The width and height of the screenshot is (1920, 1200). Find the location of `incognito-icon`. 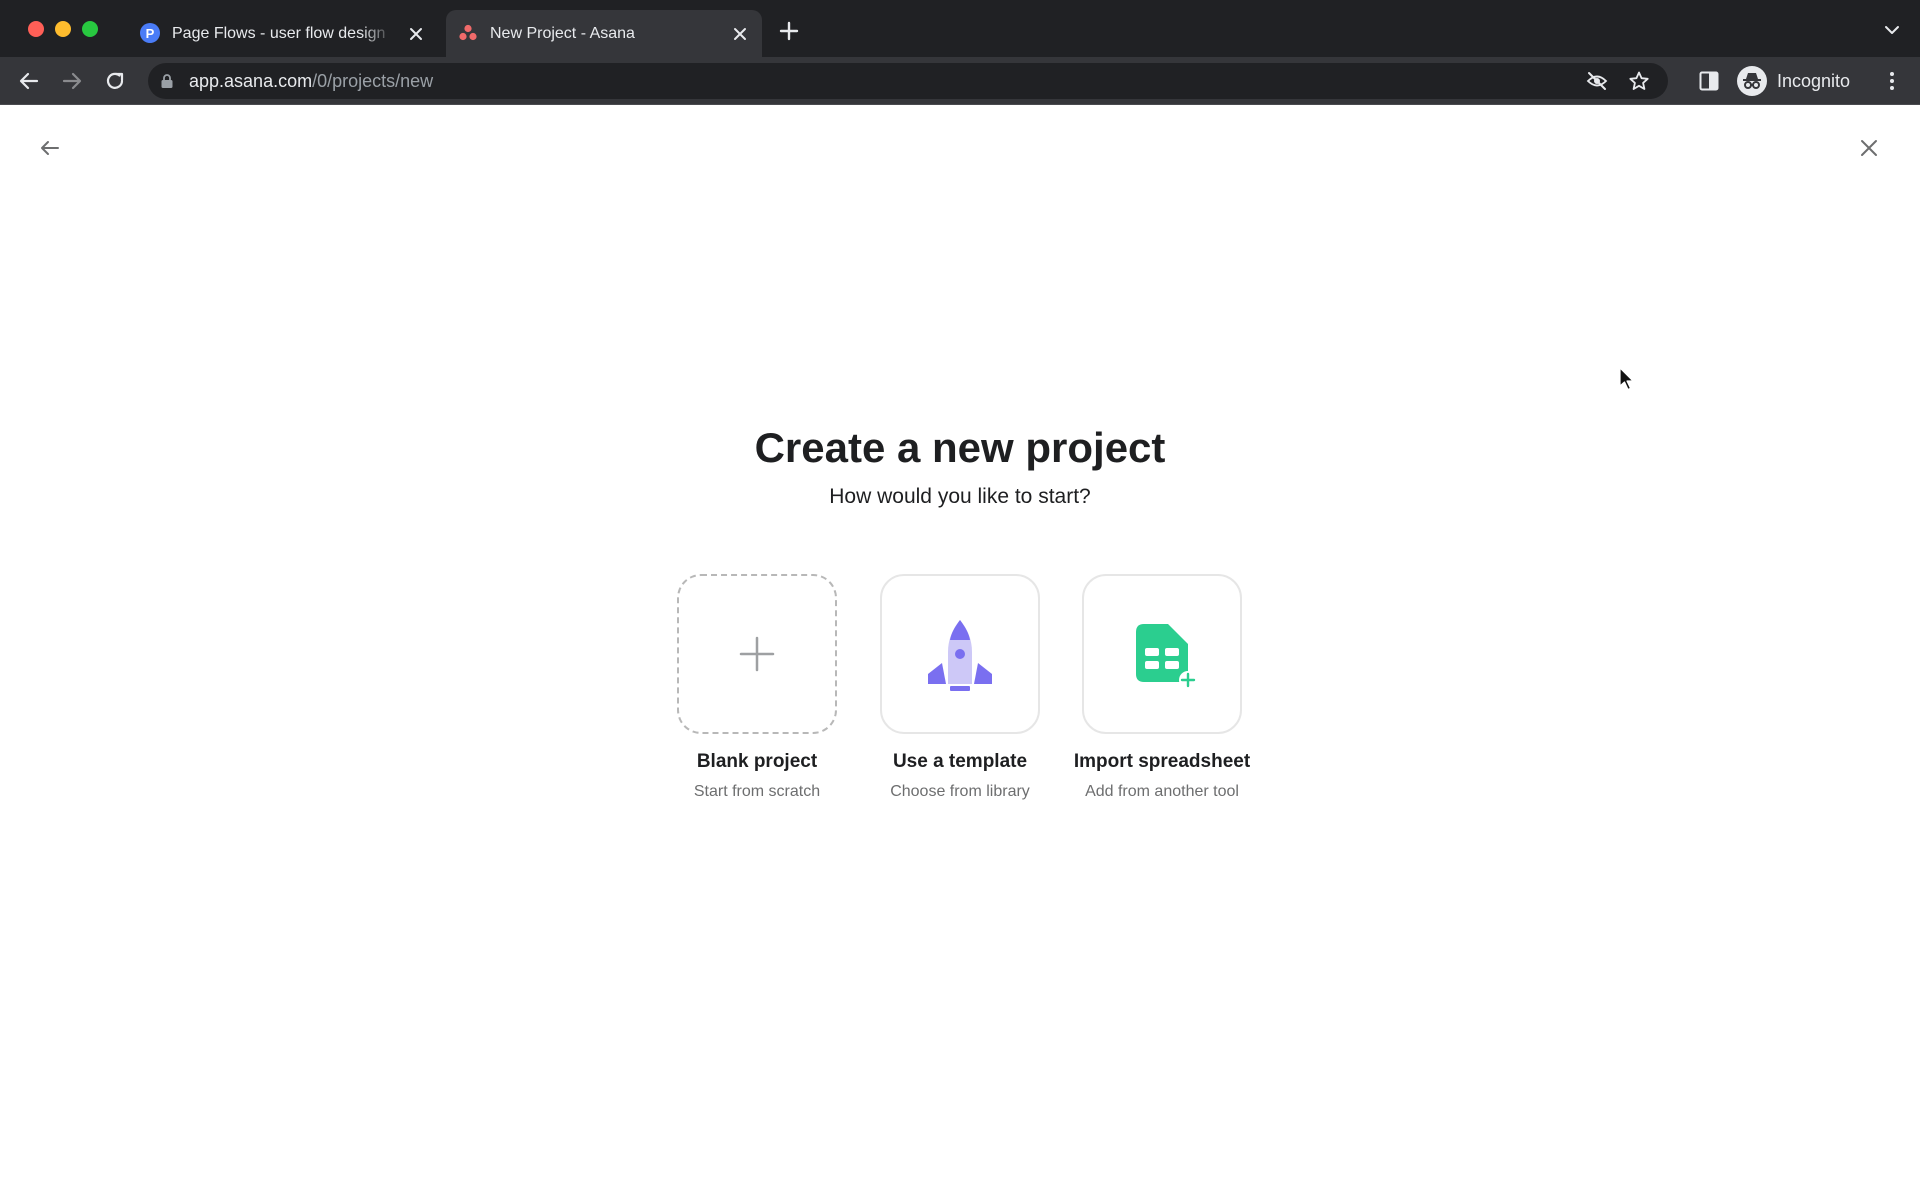

incognito-icon is located at coordinates (1752, 81).